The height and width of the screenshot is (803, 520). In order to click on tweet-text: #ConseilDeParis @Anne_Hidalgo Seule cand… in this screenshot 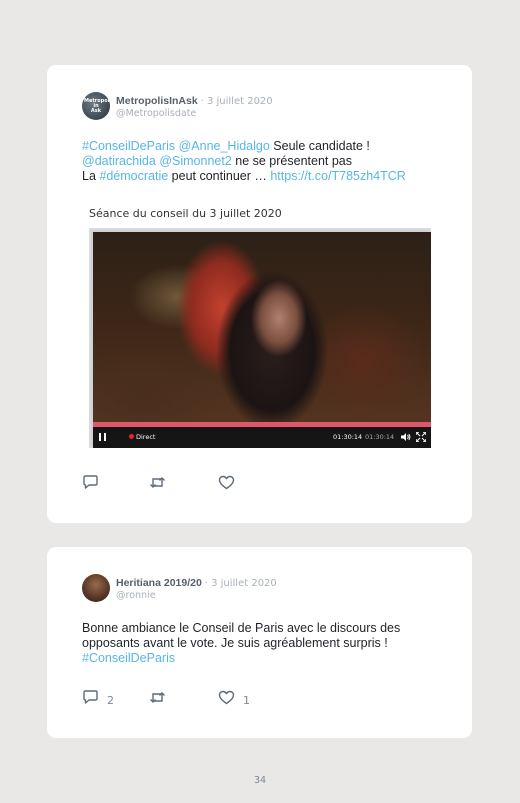, I will do `click(267, 161)`.